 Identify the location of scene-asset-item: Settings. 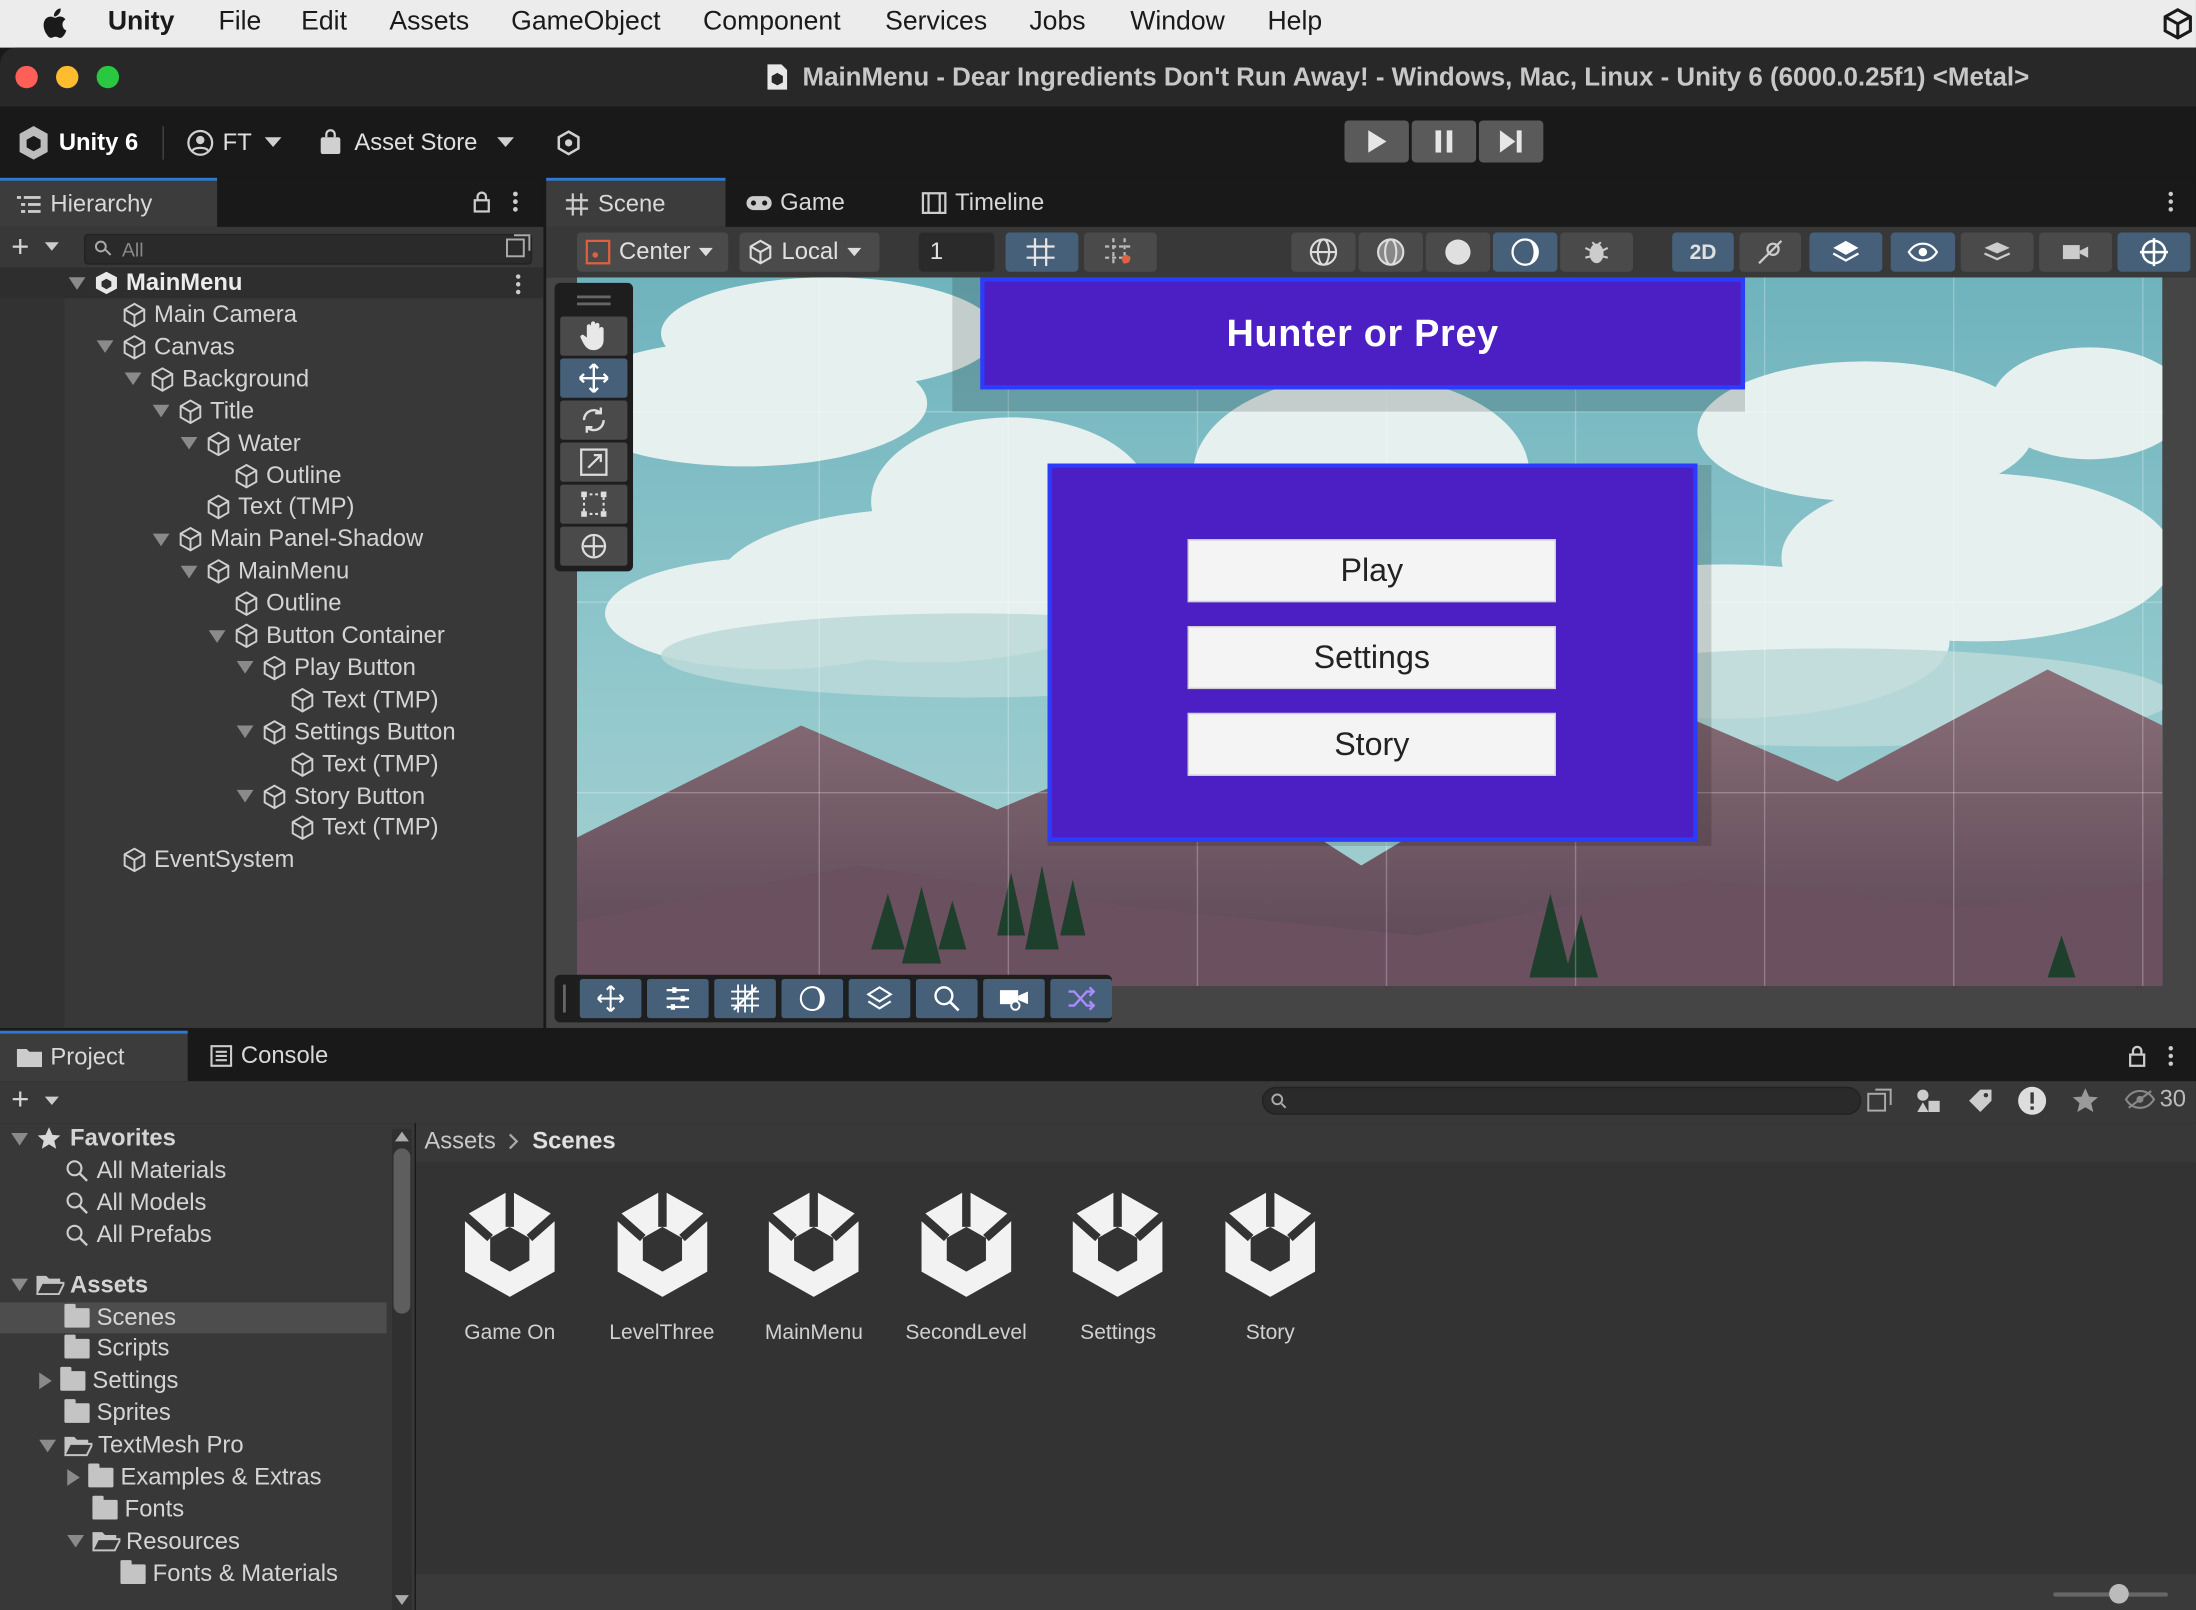
(1118, 1264).